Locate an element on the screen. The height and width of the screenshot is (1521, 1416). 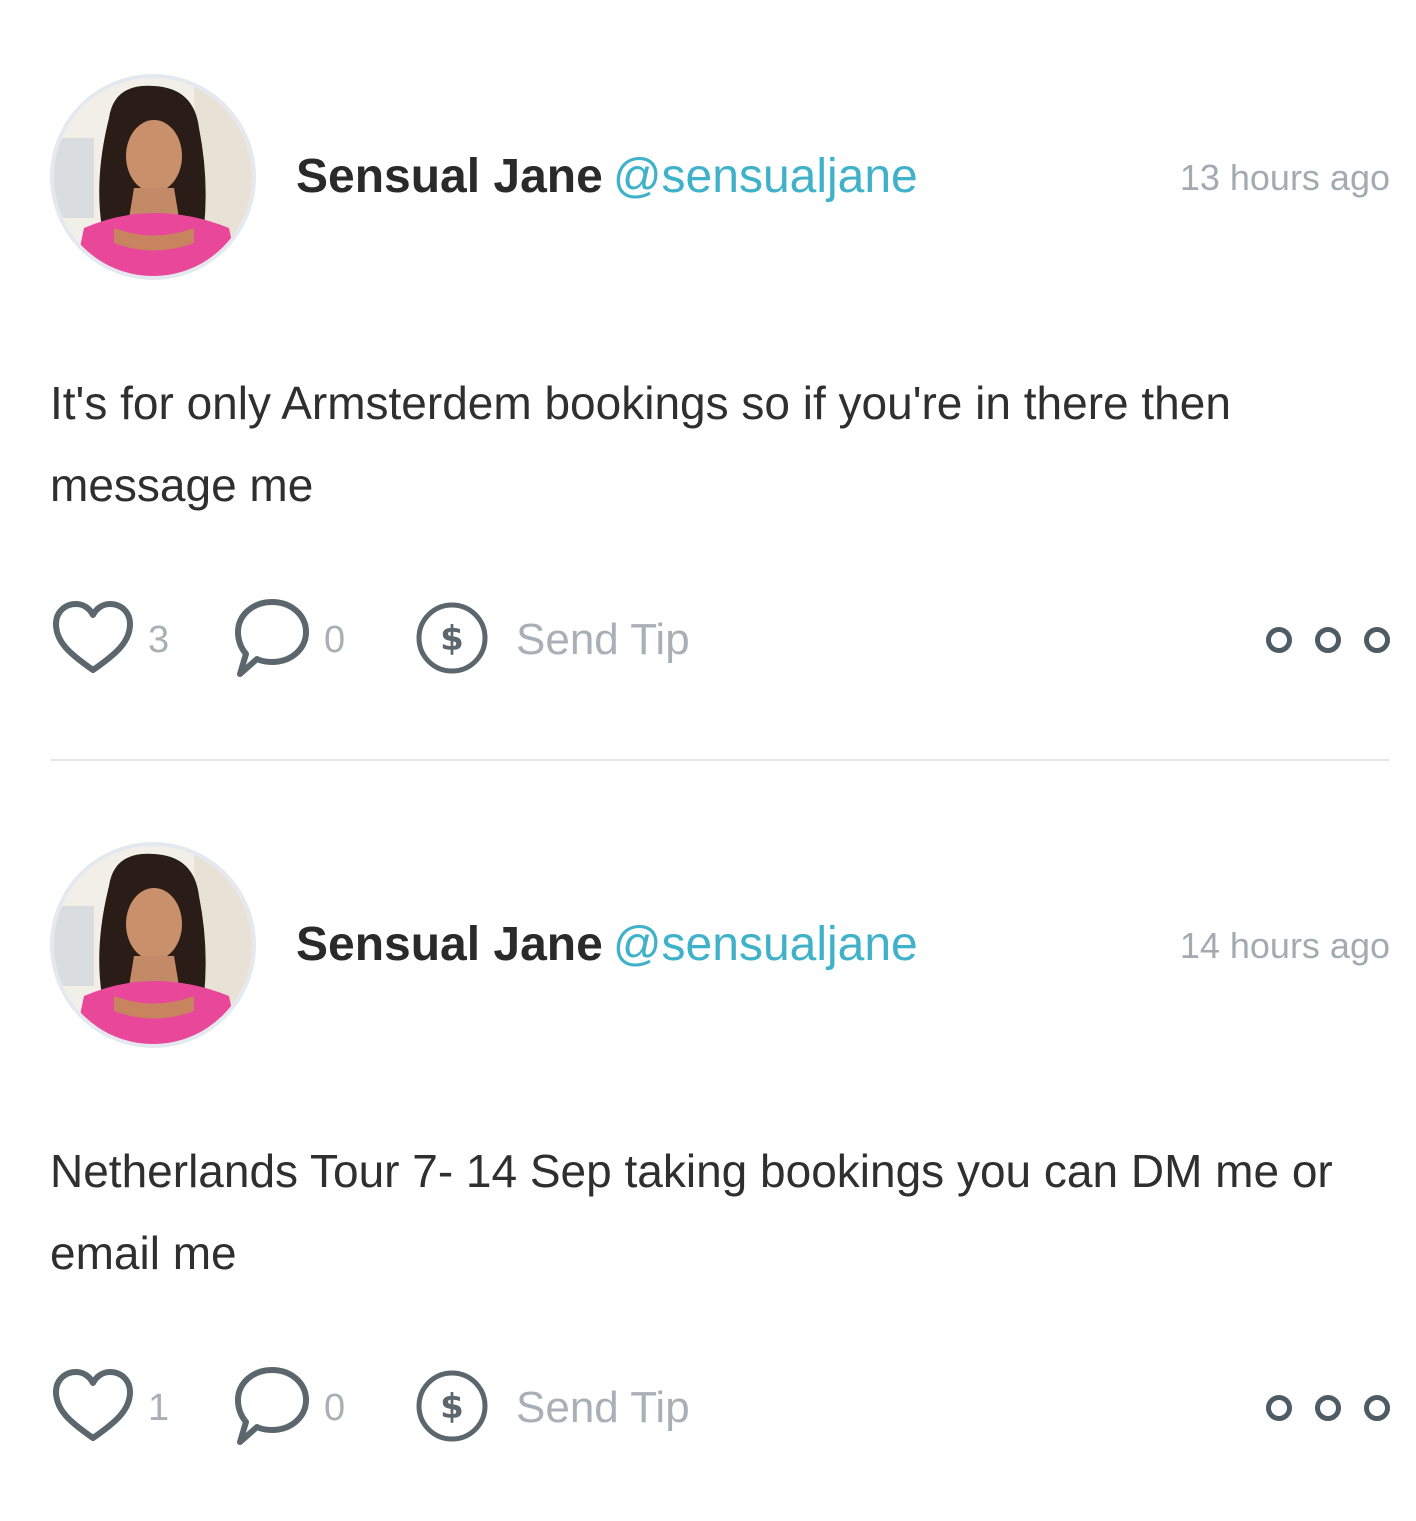
post-timestamp: 14 hours ago is located at coordinates (1284, 945).